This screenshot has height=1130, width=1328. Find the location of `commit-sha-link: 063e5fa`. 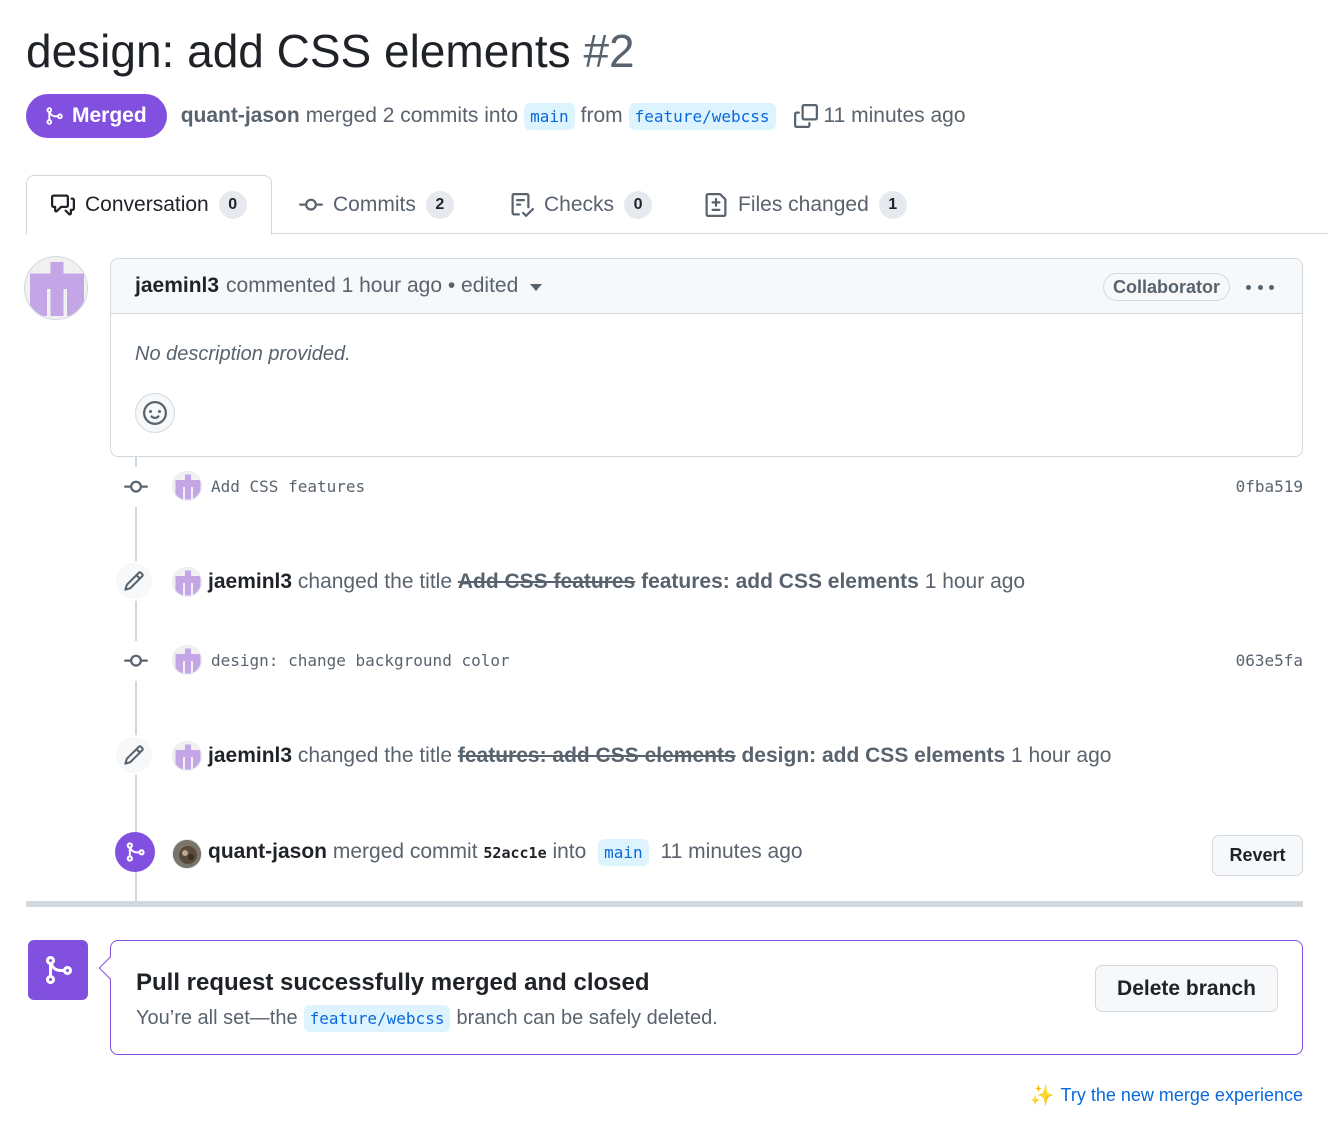

commit-sha-link: 063e5fa is located at coordinates (1269, 660).